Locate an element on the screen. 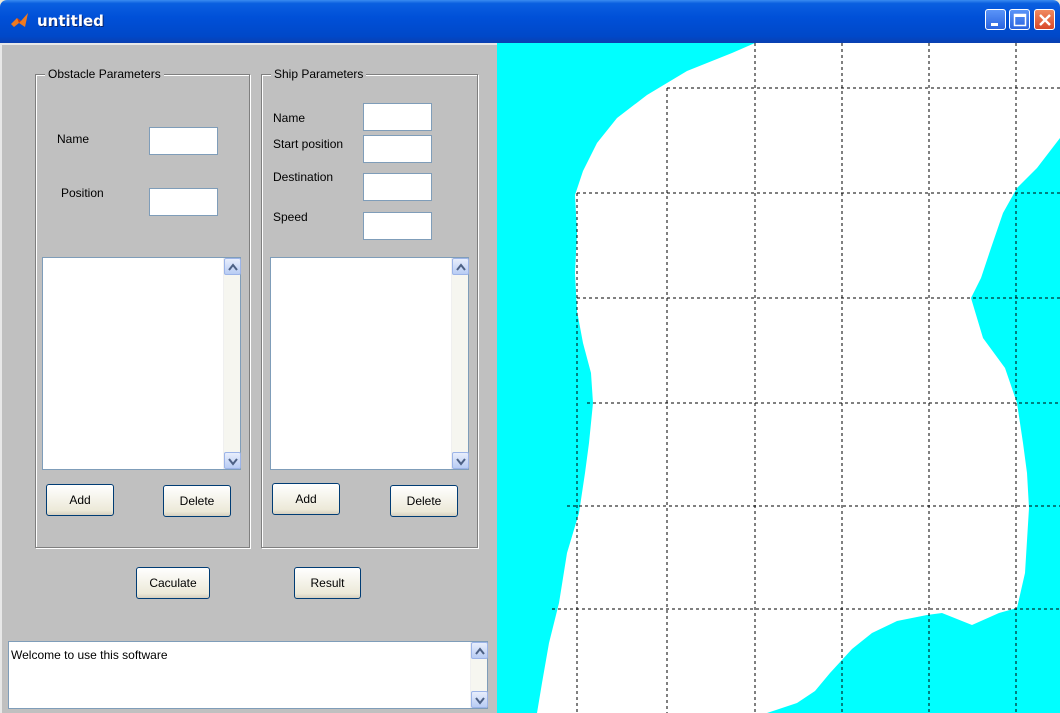 The width and height of the screenshot is (1060, 713). ship-delete-button: Delete is located at coordinates (424, 501).